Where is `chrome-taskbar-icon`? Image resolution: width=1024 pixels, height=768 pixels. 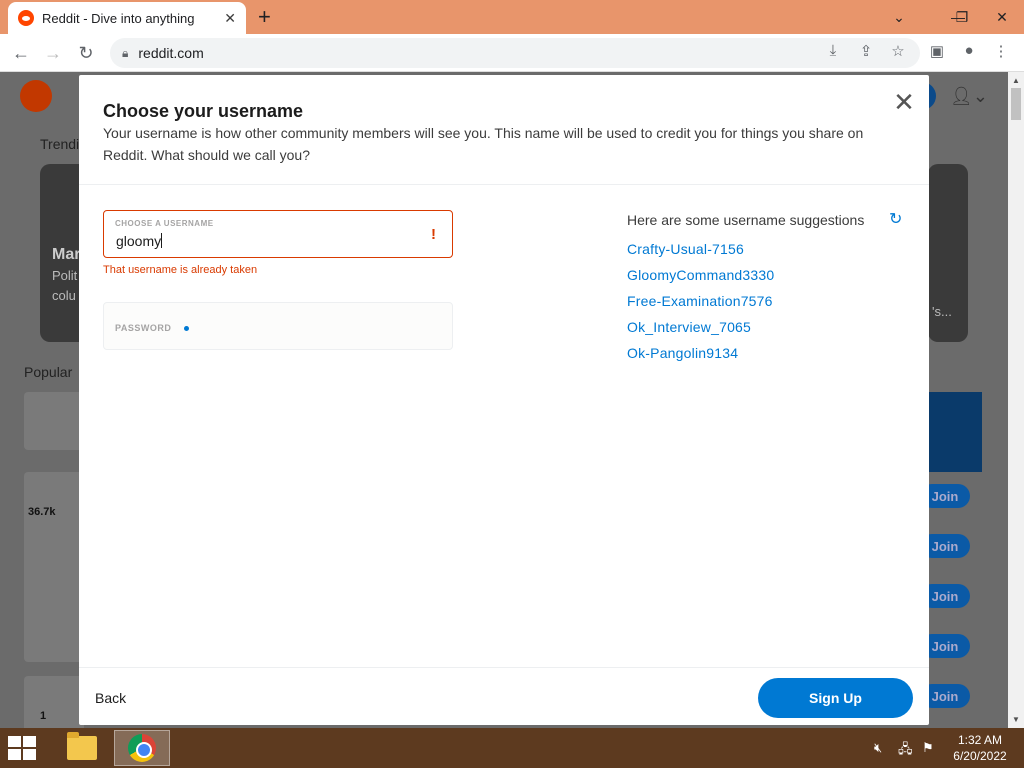
chrome-taskbar-icon is located at coordinates (142, 748).